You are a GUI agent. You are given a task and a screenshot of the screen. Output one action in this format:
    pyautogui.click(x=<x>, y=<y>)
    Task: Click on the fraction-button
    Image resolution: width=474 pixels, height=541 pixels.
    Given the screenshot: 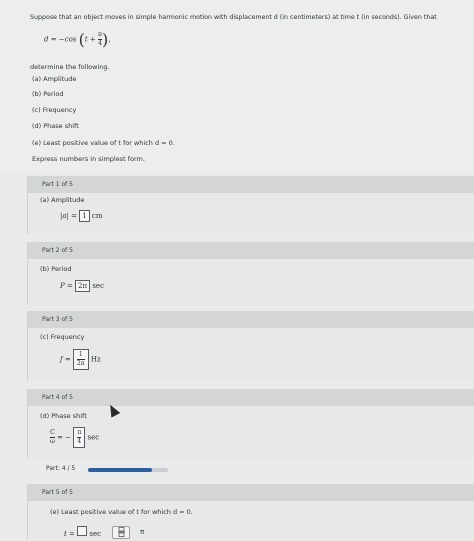 What is the action you would take?
    pyautogui.click(x=121, y=532)
    